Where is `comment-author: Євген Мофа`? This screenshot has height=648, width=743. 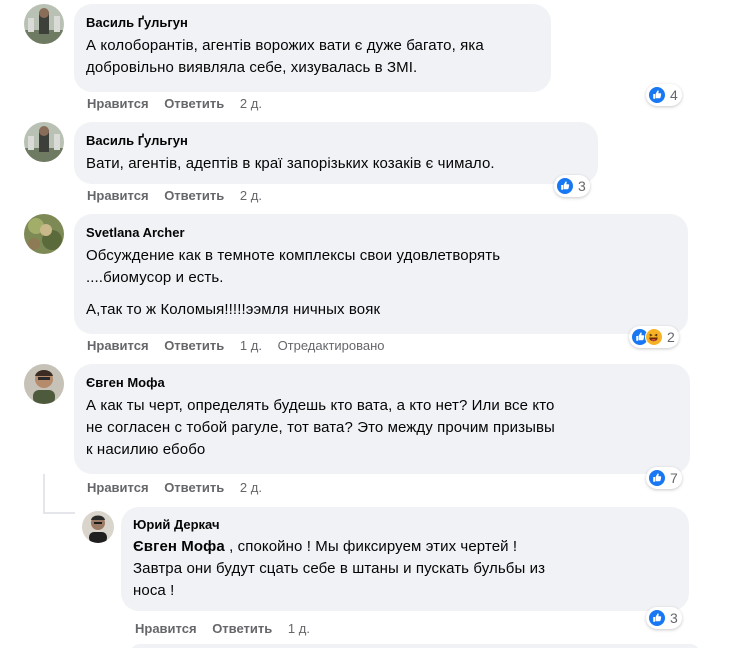 comment-author: Євген Мофа is located at coordinates (382, 382).